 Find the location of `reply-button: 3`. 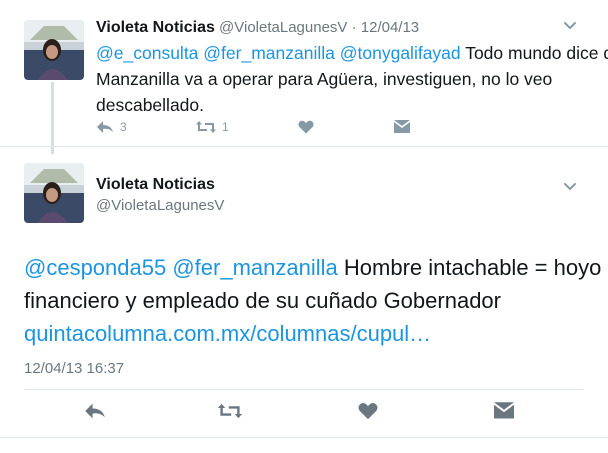

reply-button: 3 is located at coordinates (111, 127).